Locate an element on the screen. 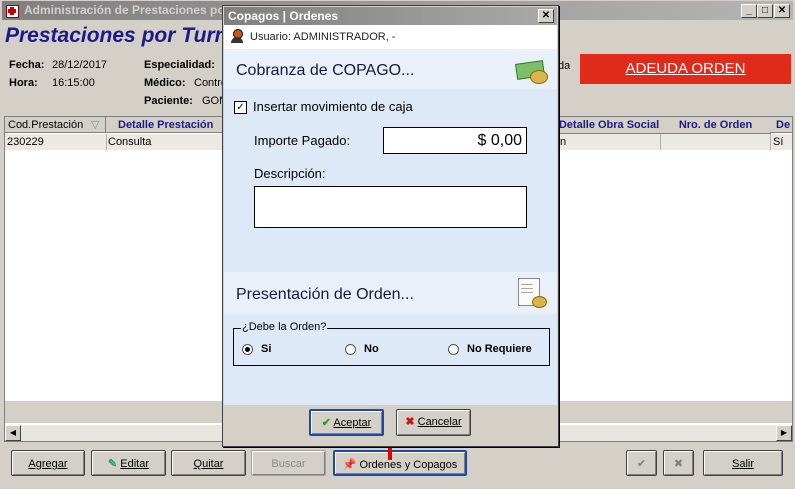  radio-no-requiere-label: No Requiere is located at coordinates (499, 349).